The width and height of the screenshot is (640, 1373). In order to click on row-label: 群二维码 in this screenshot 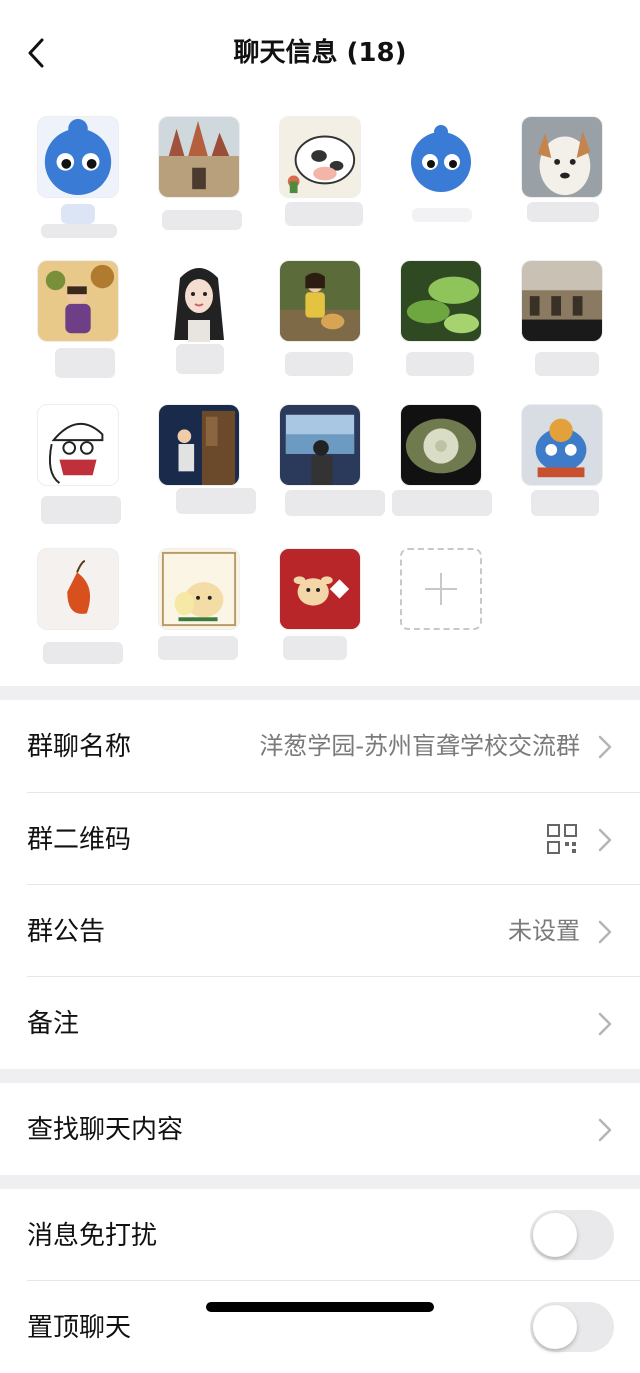, I will do `click(79, 840)`.